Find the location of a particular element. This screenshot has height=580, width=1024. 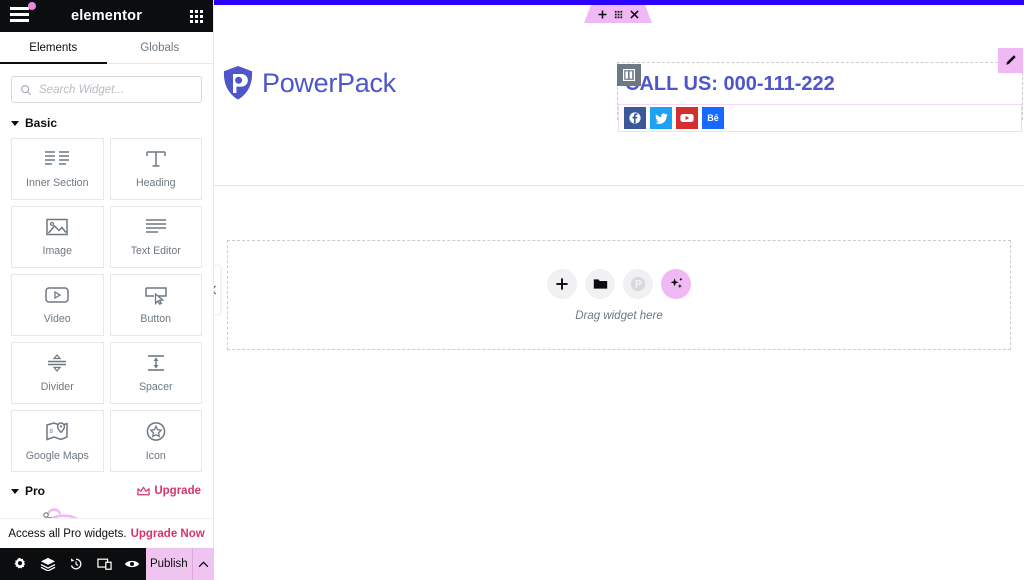

search-box is located at coordinates (106, 89).